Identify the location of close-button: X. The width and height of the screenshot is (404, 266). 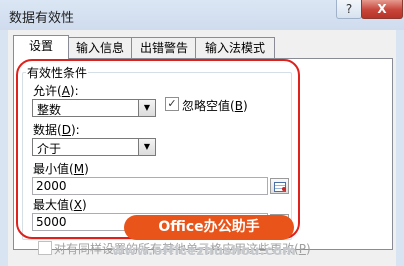
(382, 9).